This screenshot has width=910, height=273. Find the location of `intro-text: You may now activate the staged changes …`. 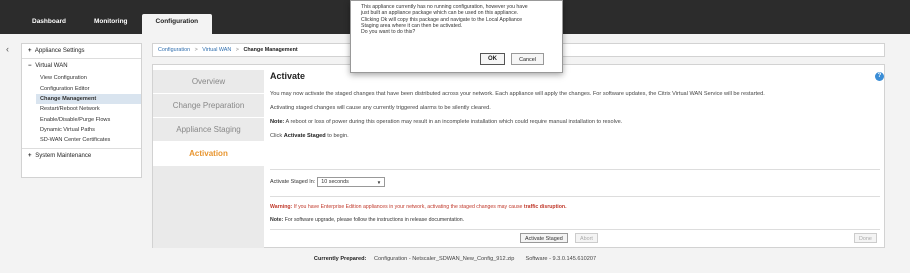

intro-text: You may now activate the staged changes … is located at coordinates (517, 94).